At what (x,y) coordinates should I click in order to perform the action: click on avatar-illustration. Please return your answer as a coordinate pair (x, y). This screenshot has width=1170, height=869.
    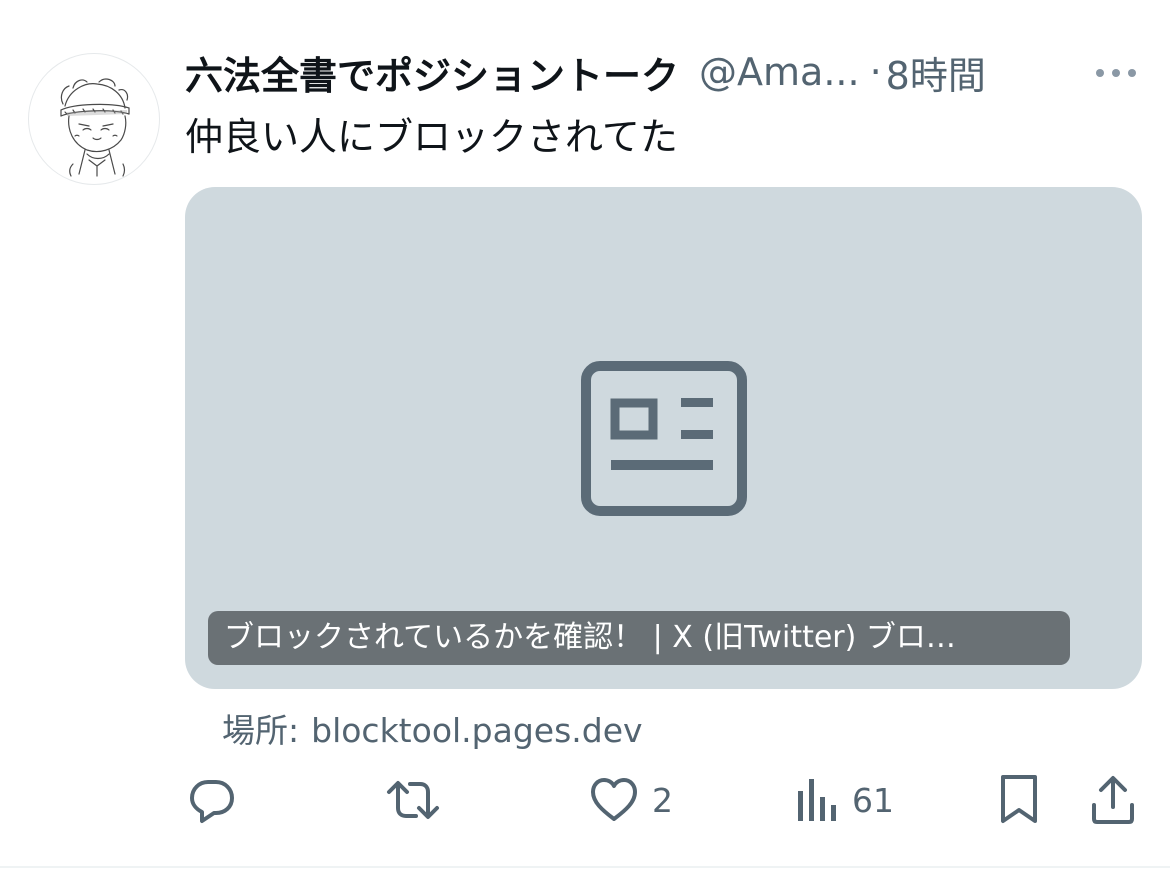
    Looking at the image, I should click on (95, 127).